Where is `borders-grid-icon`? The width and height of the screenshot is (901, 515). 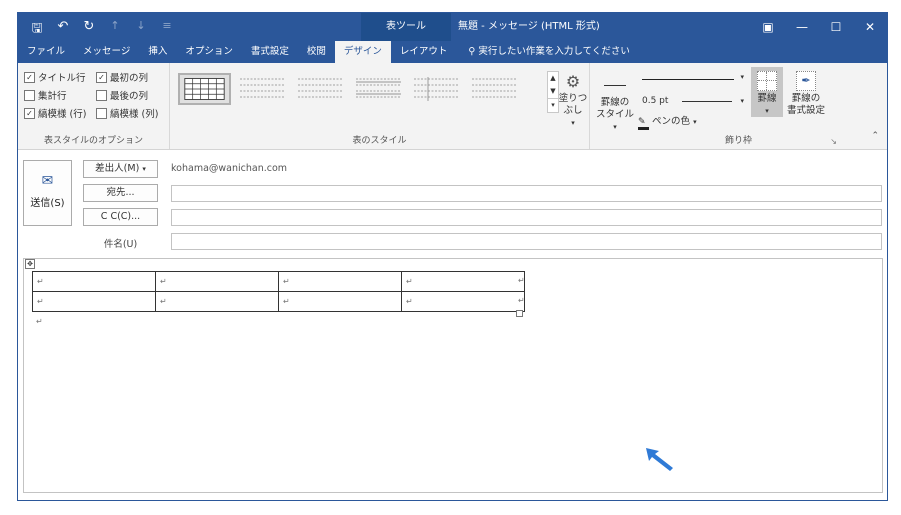 borders-grid-icon is located at coordinates (767, 81).